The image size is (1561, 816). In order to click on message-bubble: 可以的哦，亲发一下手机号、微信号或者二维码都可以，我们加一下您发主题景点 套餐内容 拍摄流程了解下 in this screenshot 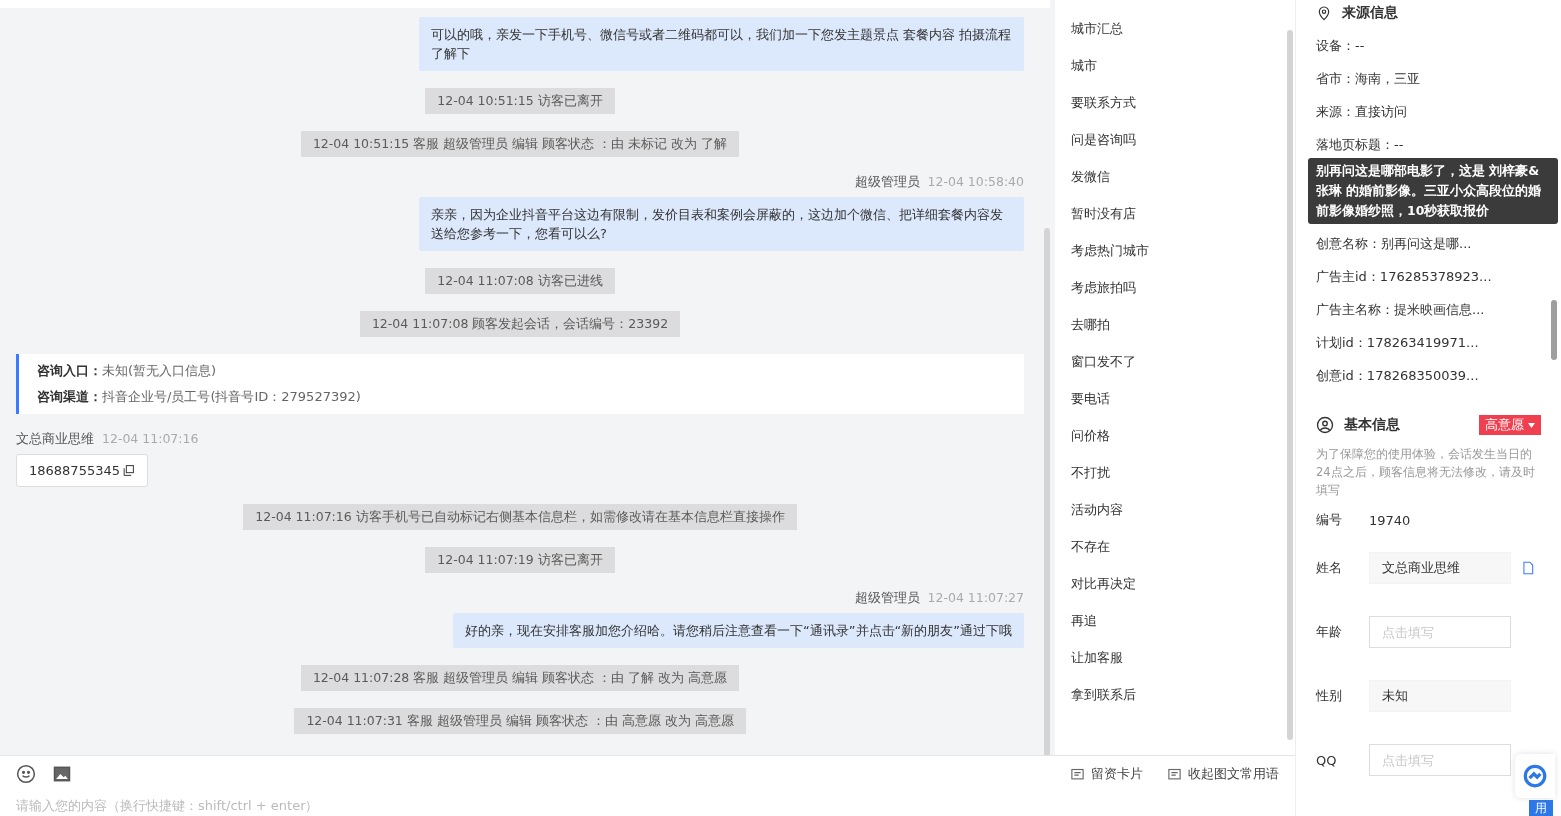, I will do `click(721, 44)`.